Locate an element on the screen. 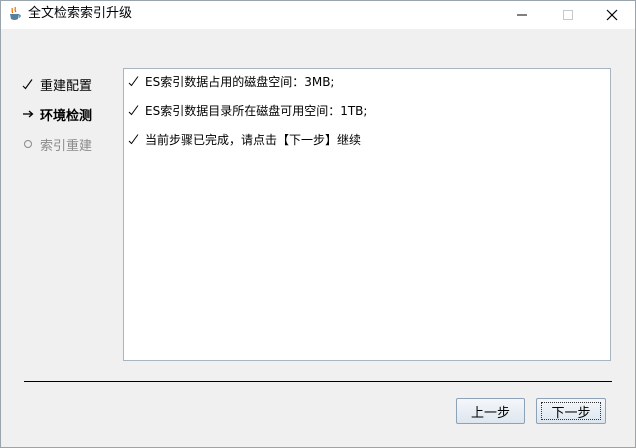 The image size is (636, 448). step-label: 重建配置 is located at coordinates (66, 86).